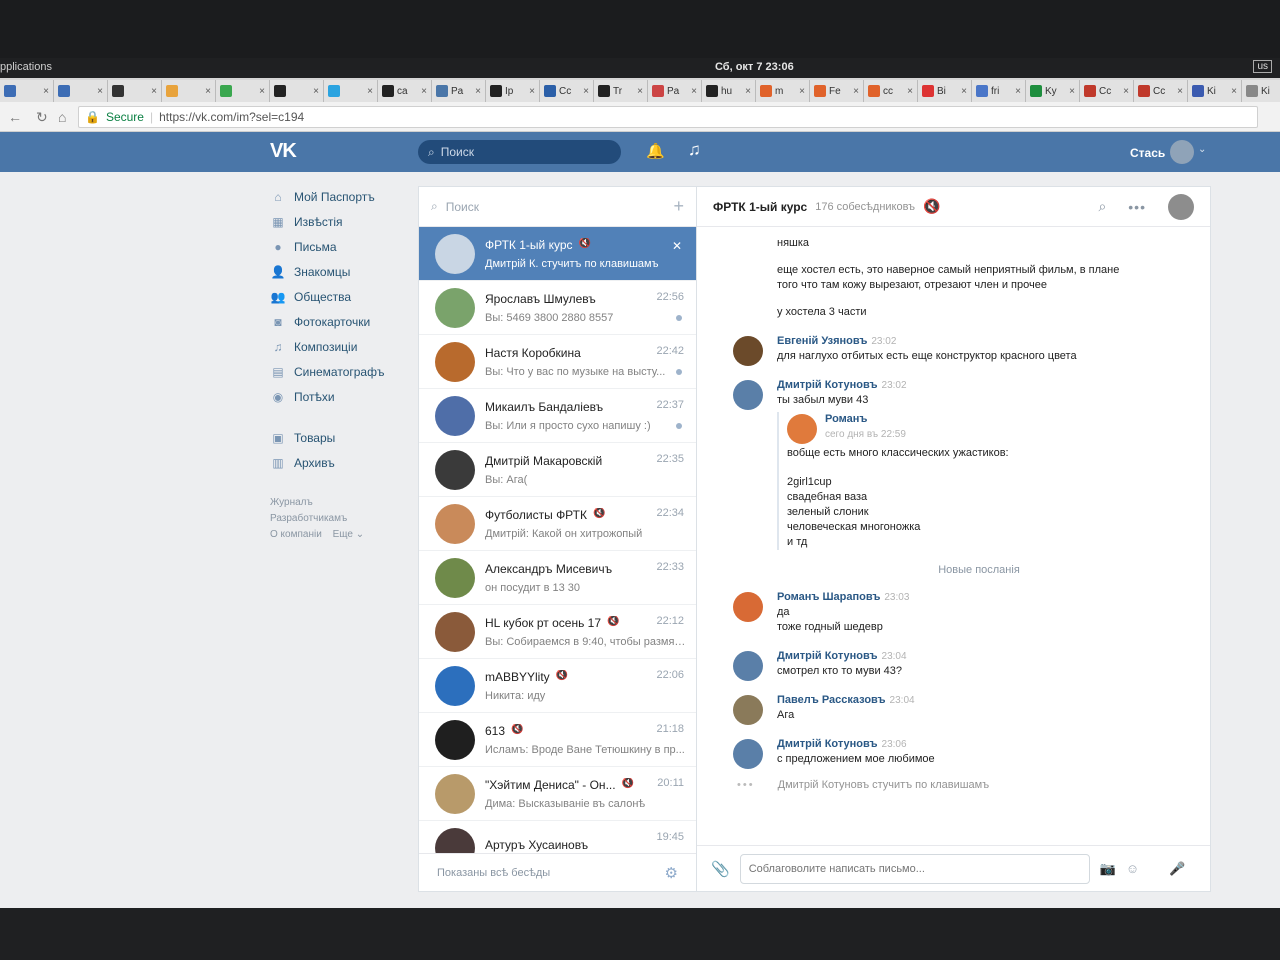  Describe the element at coordinates (62, 117) in the screenshot. I see `home-icon: ⌂` at that location.